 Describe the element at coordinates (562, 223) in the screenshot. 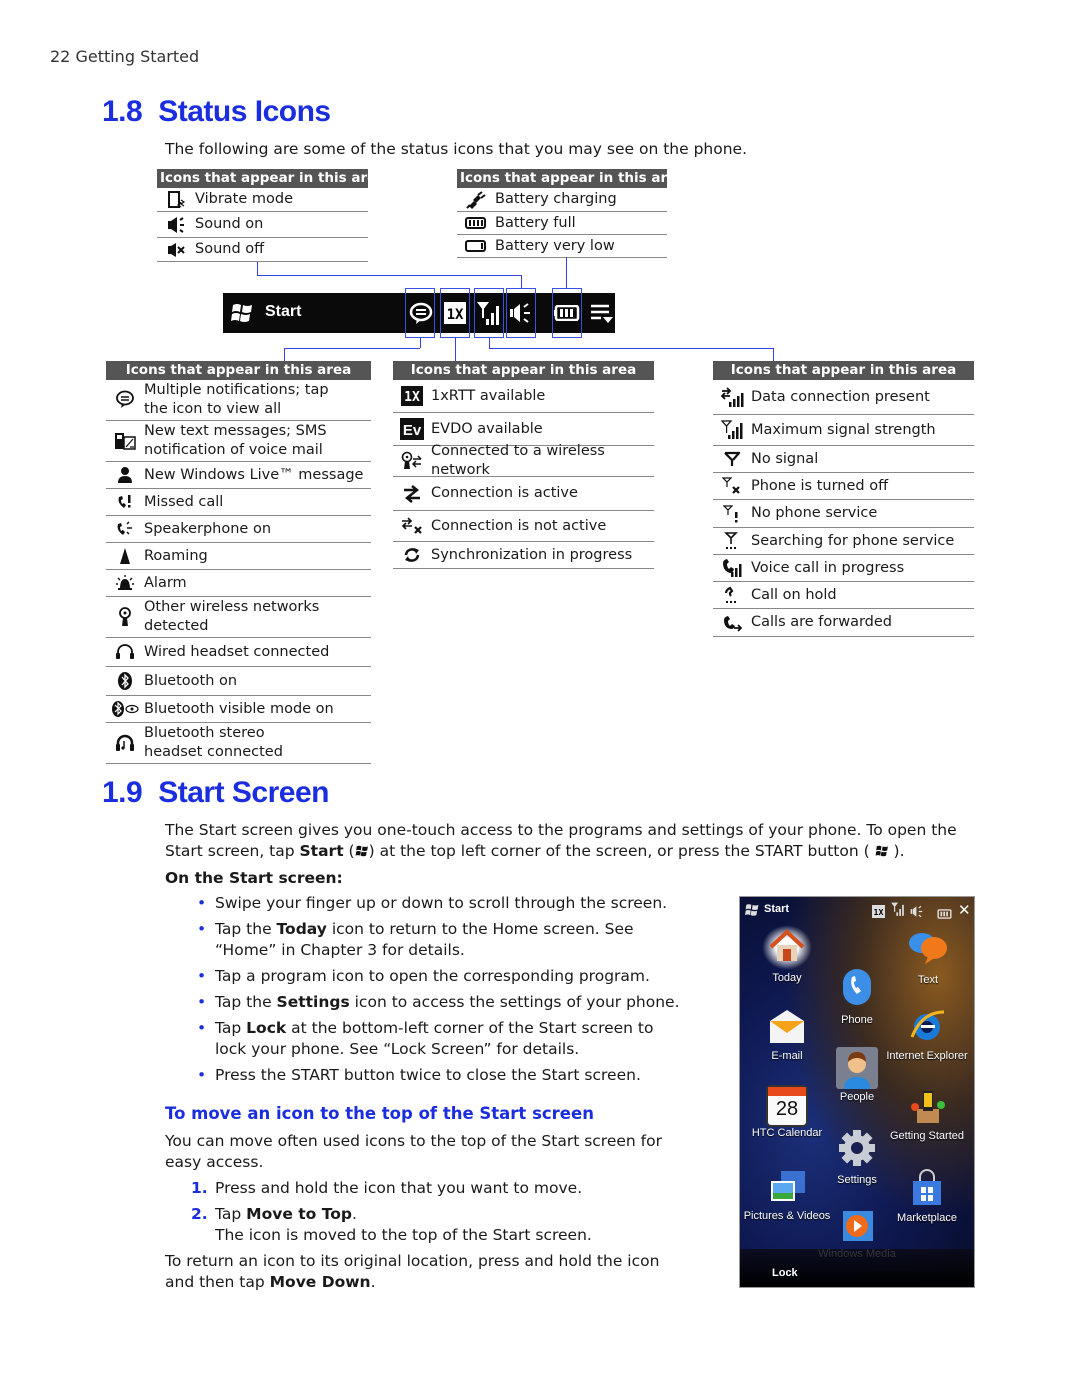

I see `table-row: Battery full` at that location.